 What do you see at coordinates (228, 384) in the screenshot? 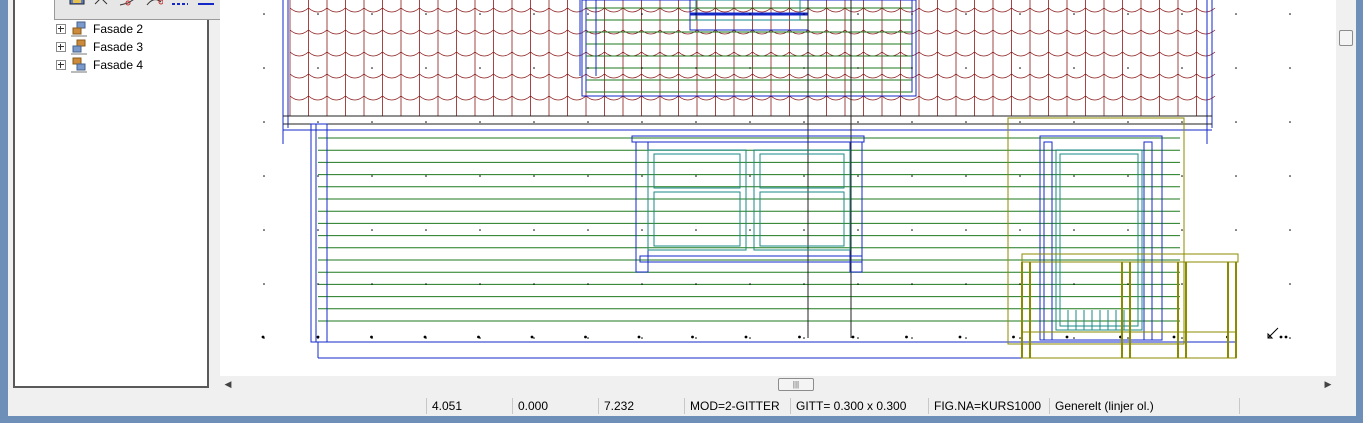
I see `scroll-left-arrow-icon: ◀` at bounding box center [228, 384].